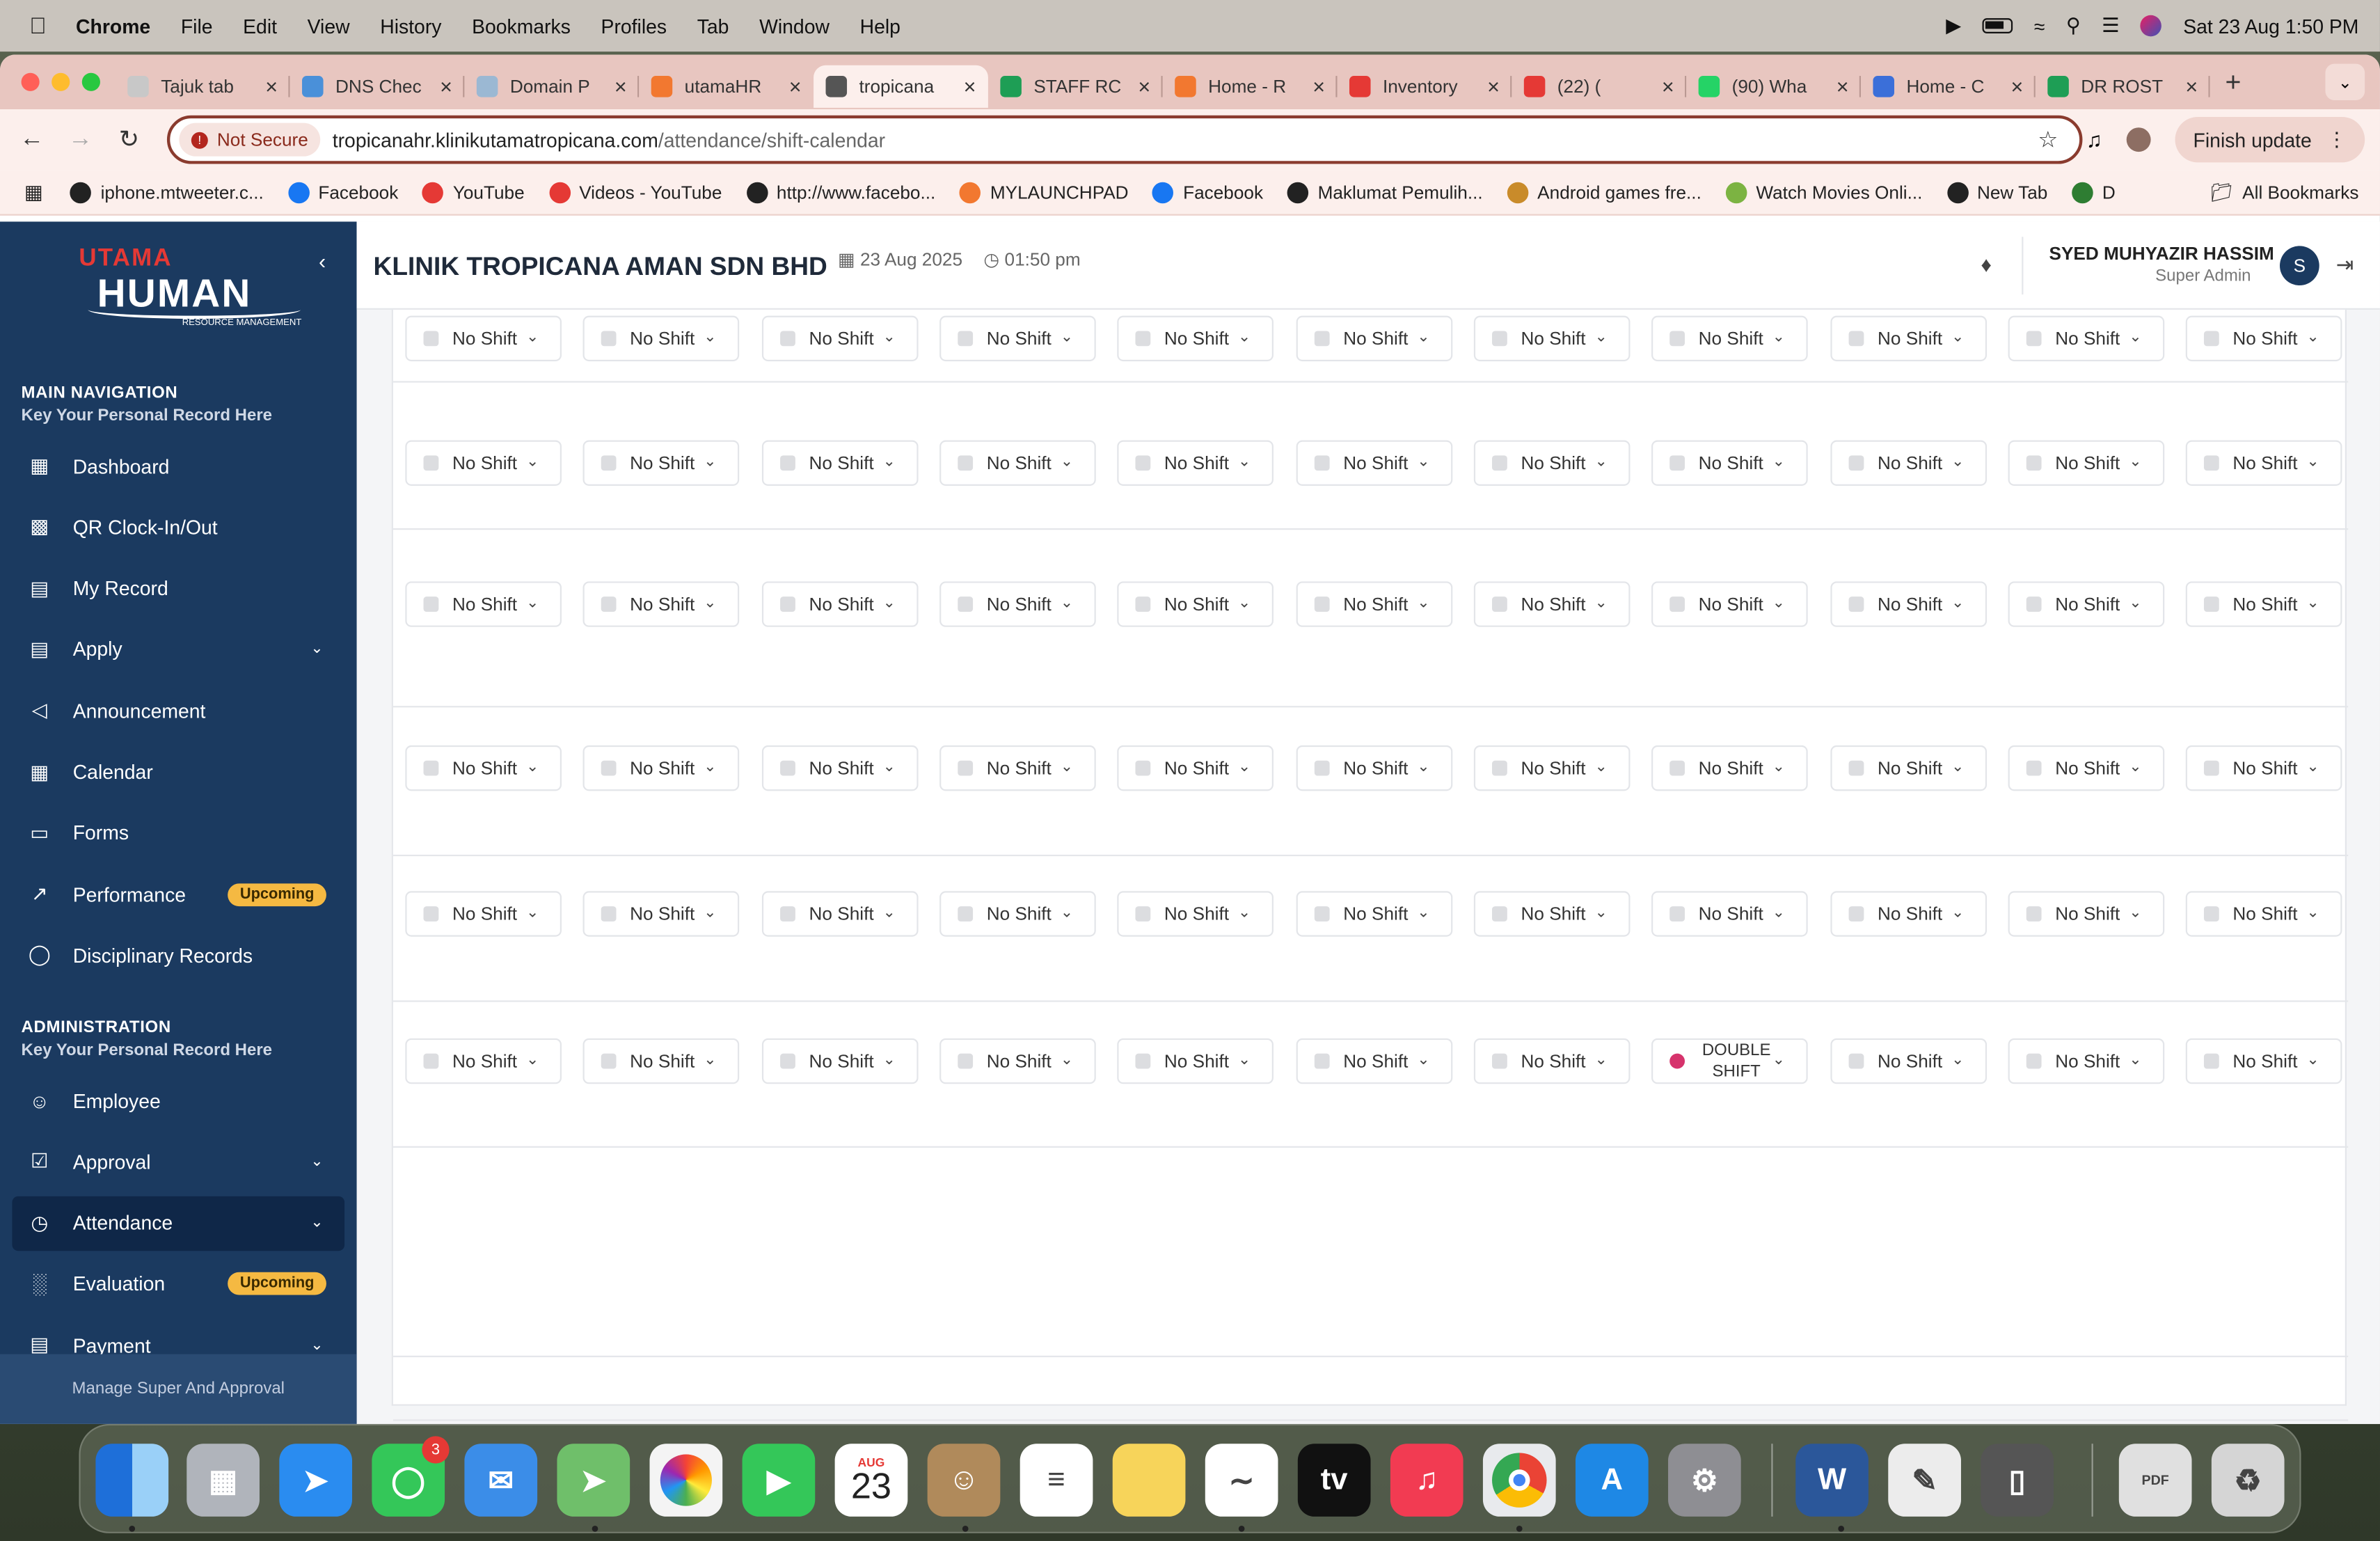 The height and width of the screenshot is (1541, 2380). Describe the element at coordinates (90, 81) in the screenshot. I see `zoom-window-button` at that location.